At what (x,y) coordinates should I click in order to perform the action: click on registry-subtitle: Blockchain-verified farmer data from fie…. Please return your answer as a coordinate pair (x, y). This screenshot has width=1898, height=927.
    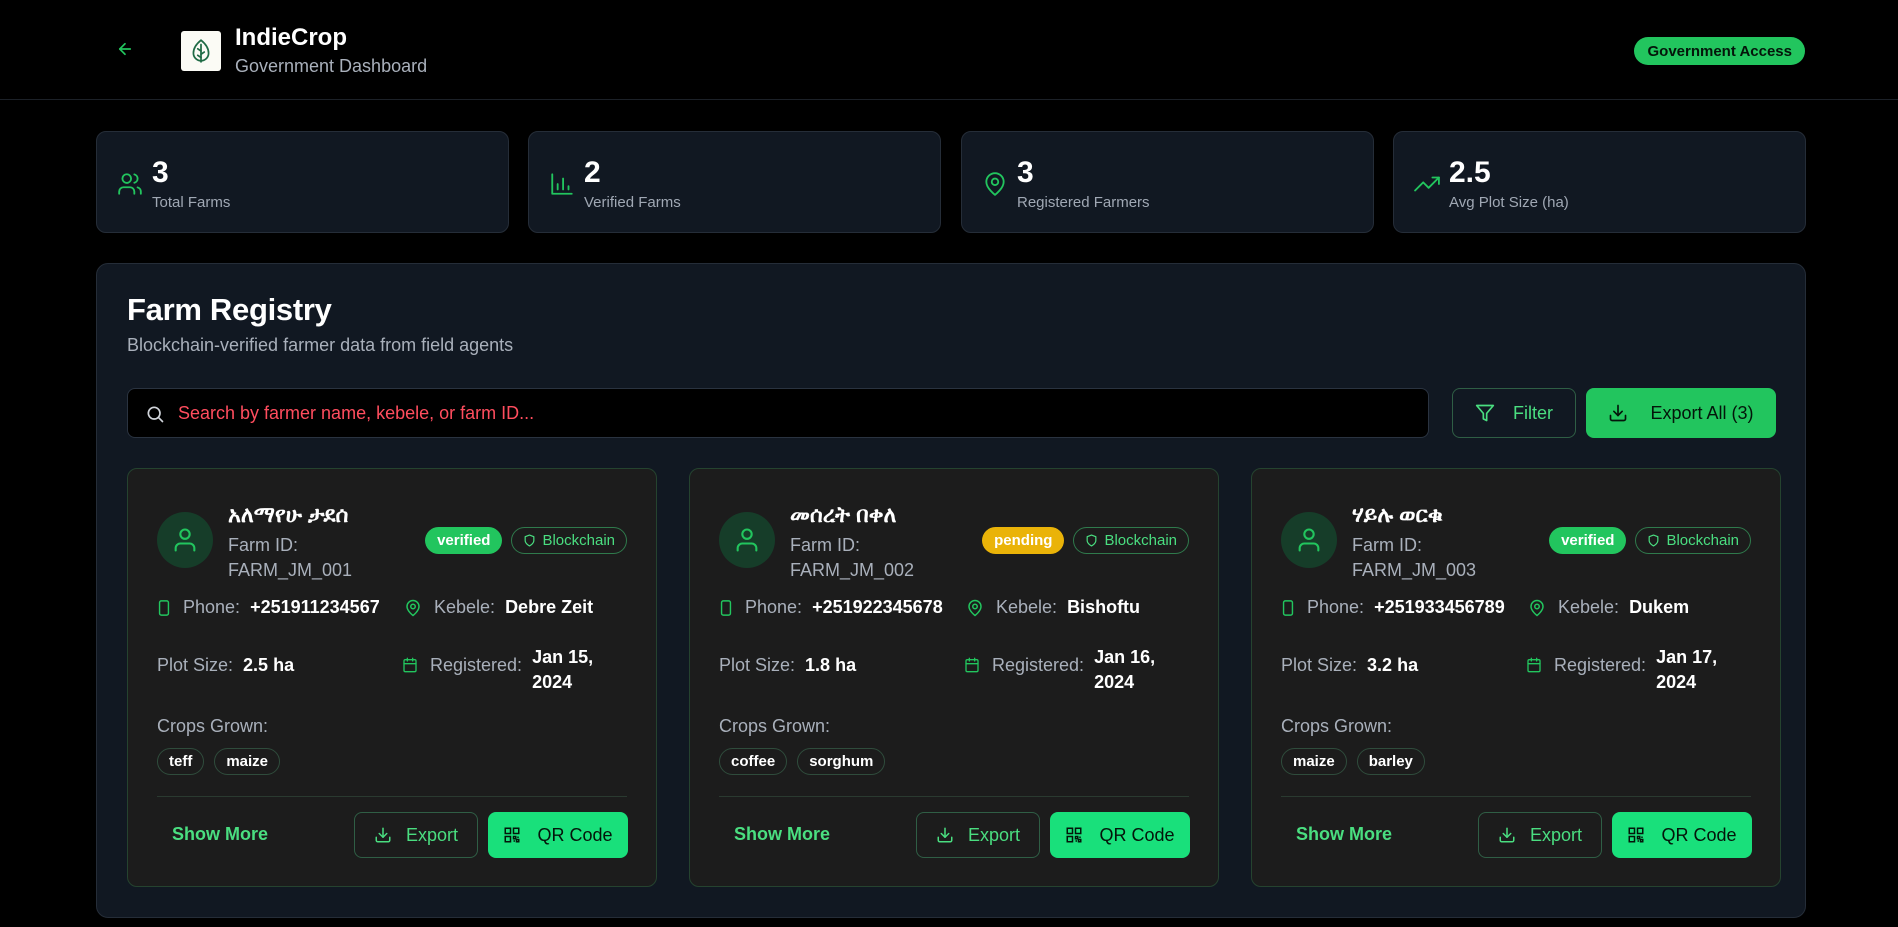
    Looking at the image, I should click on (320, 345).